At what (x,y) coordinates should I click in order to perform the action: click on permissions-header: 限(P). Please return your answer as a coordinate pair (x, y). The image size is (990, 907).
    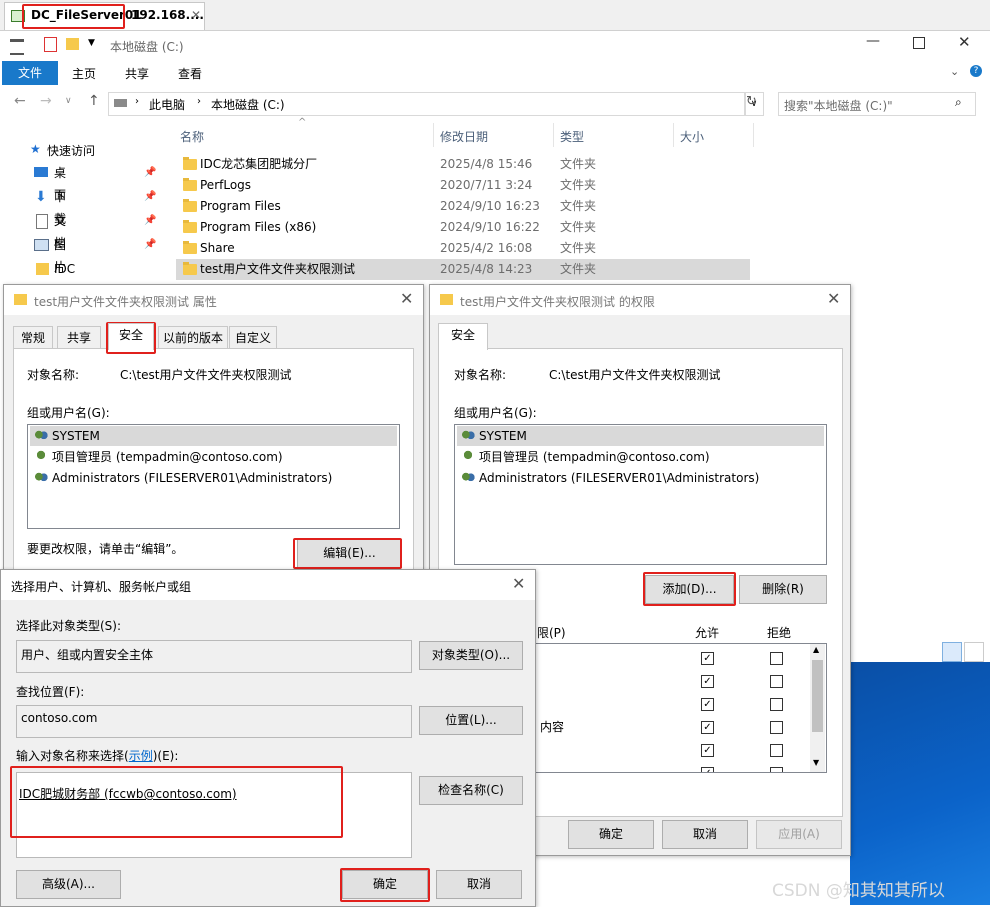
    Looking at the image, I should click on (551, 633).